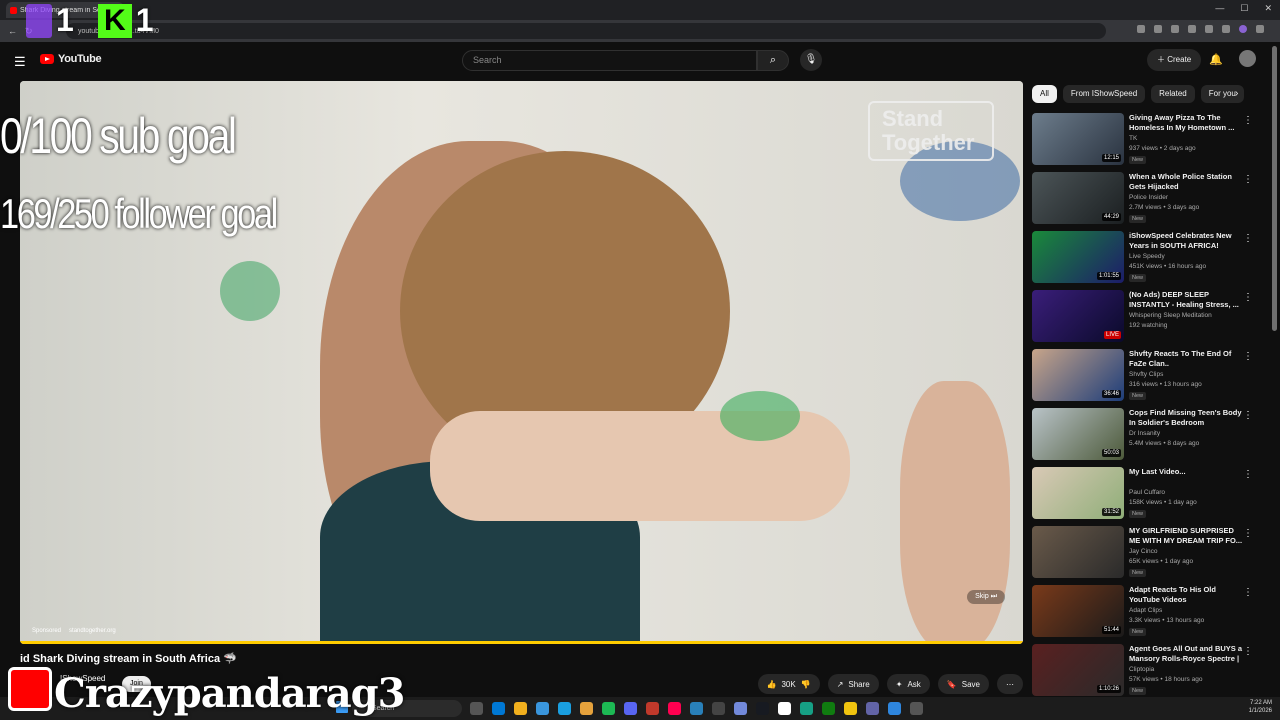 The image size is (1280, 720). I want to click on downloads-icon, so click(1226, 29).